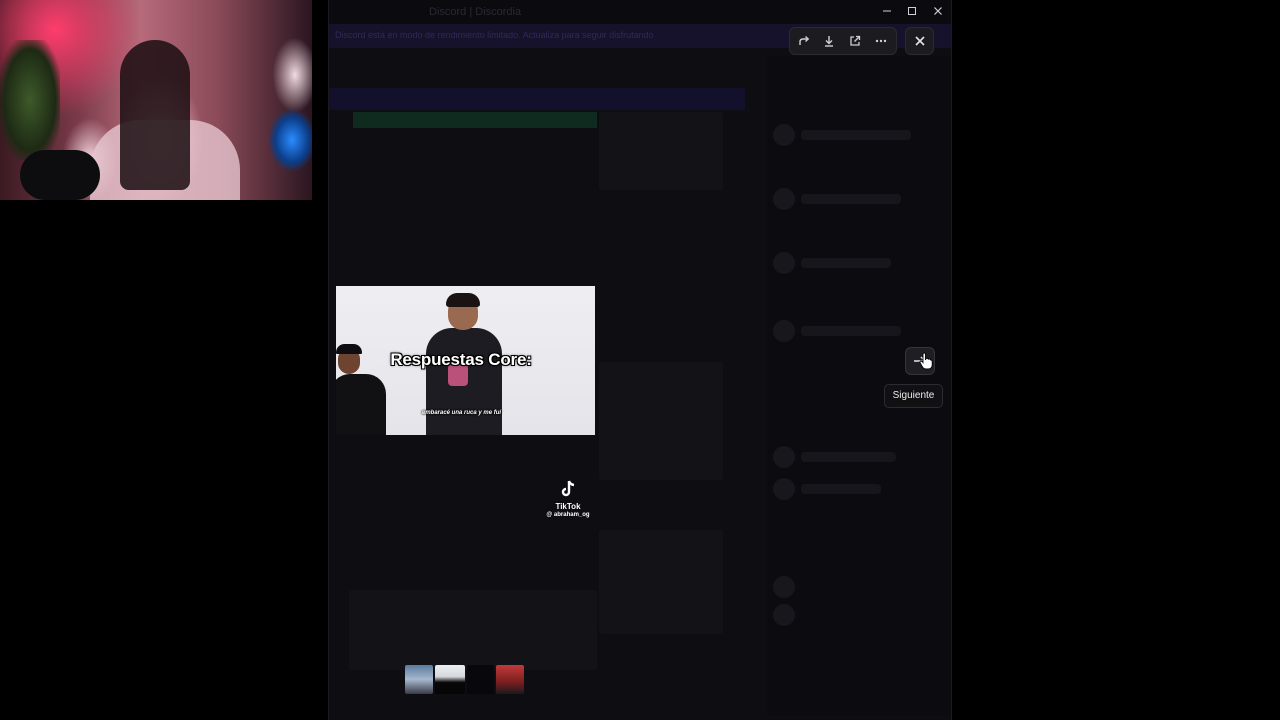 The image size is (1280, 720). I want to click on download-button, so click(829, 41).